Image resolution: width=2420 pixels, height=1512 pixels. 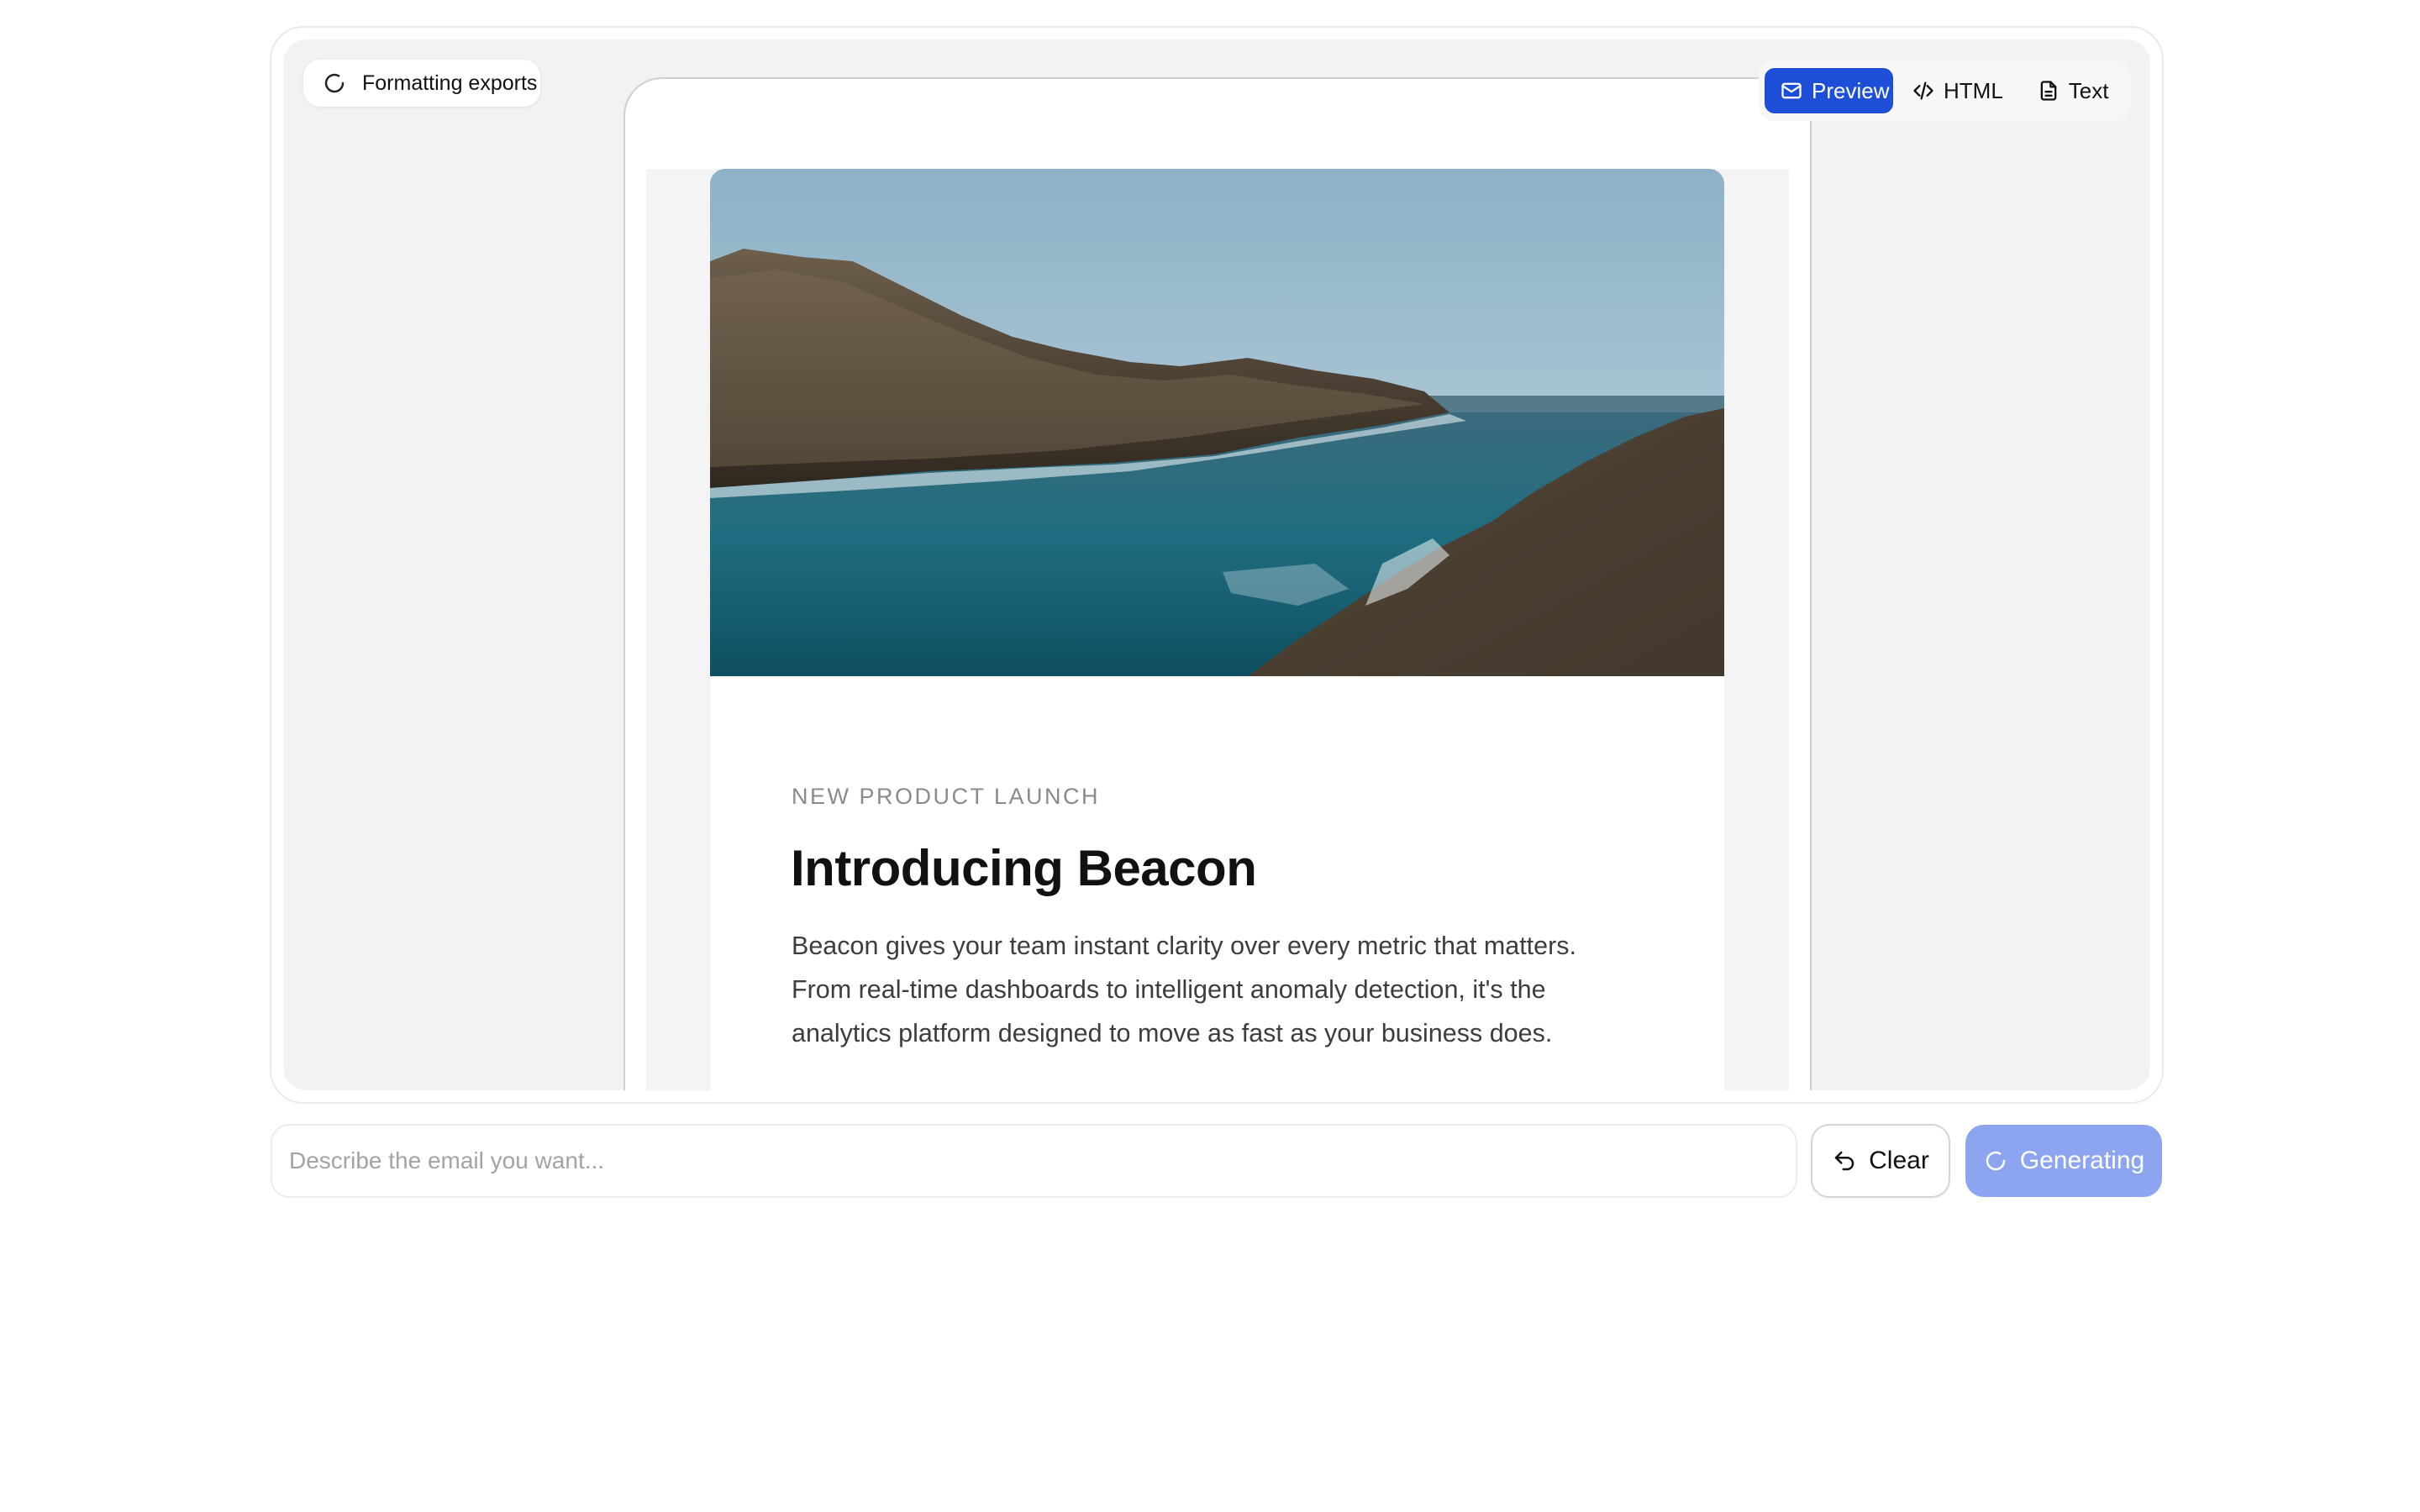 I want to click on tab-html: HTML, so click(x=1957, y=90).